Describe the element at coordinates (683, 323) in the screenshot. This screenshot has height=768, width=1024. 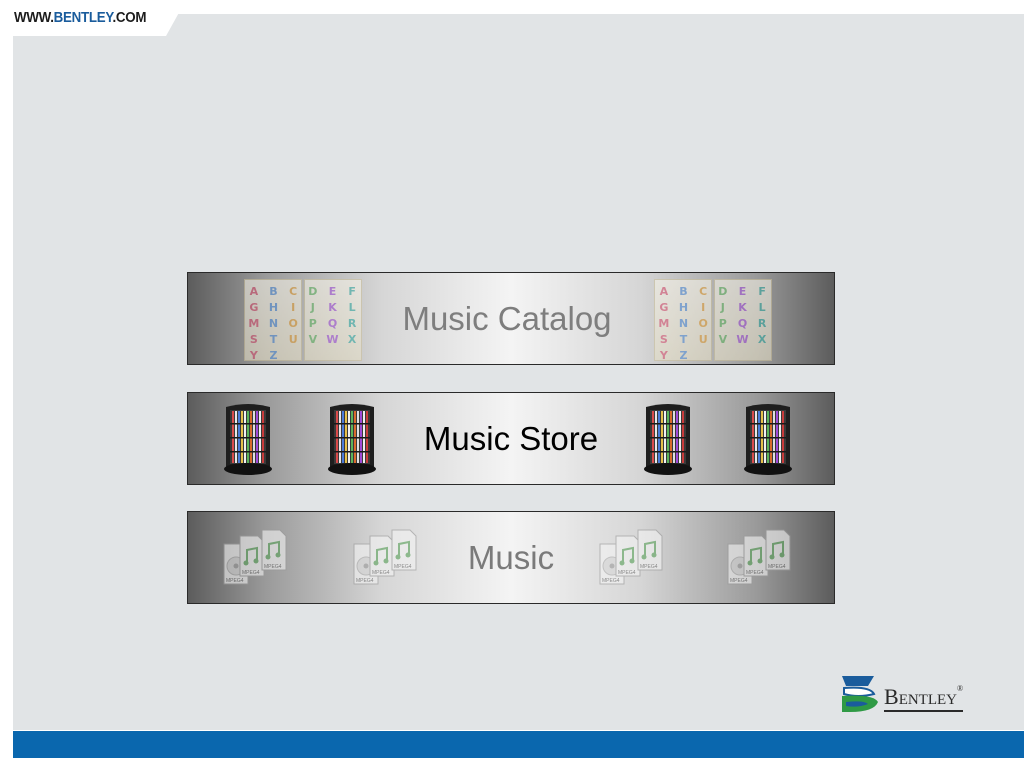
I see `alphabet-letter: N` at that location.